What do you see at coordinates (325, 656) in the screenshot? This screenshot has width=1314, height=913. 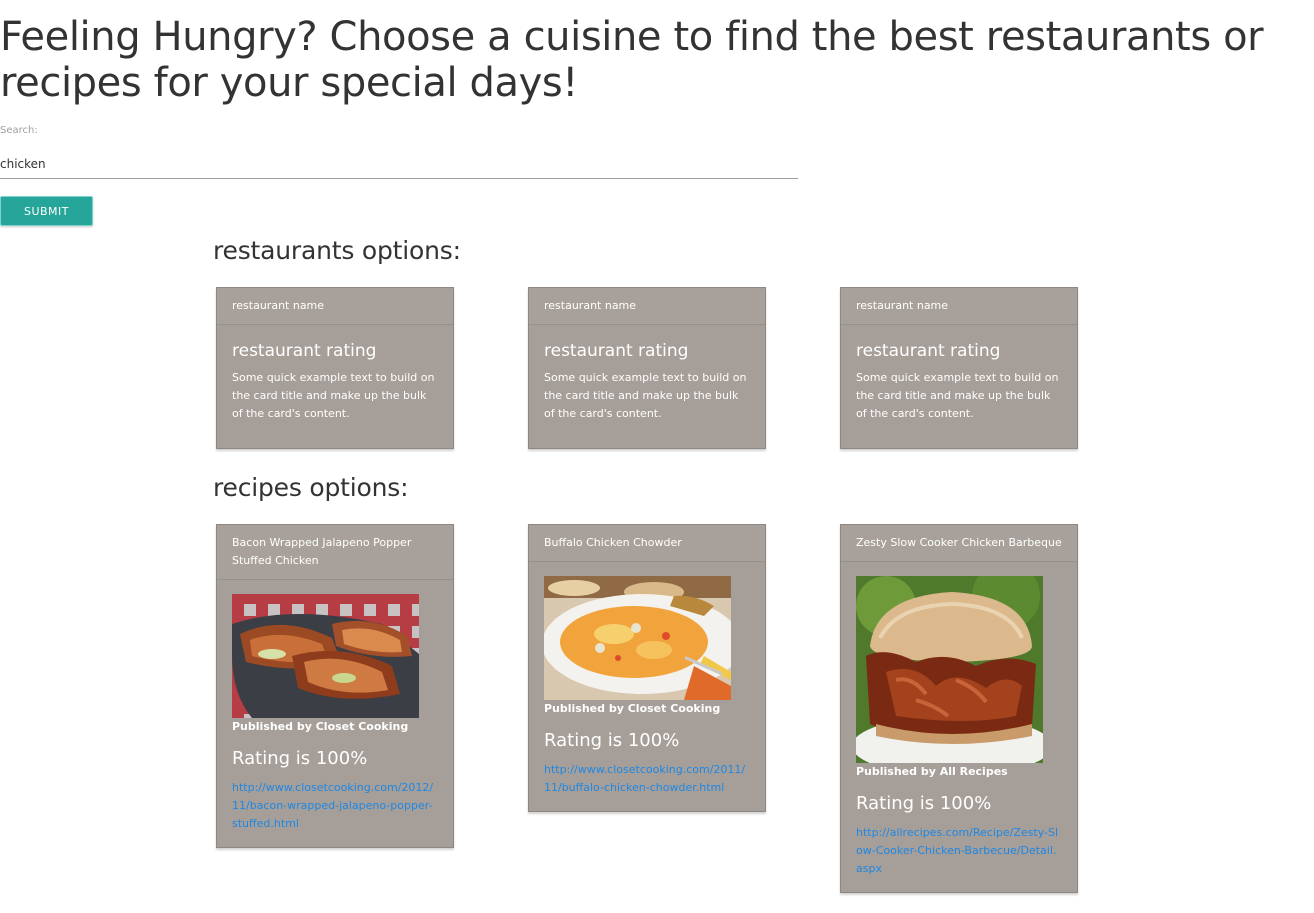 I see `bacon-wrapped-chicken-photo` at bounding box center [325, 656].